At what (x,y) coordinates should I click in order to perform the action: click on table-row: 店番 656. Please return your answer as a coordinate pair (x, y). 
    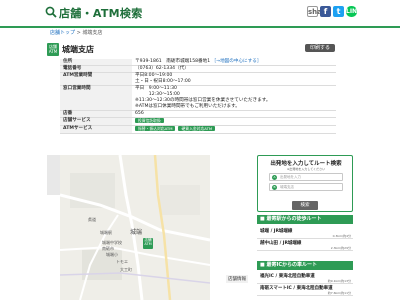
    Looking at the image, I should click on (198, 114).